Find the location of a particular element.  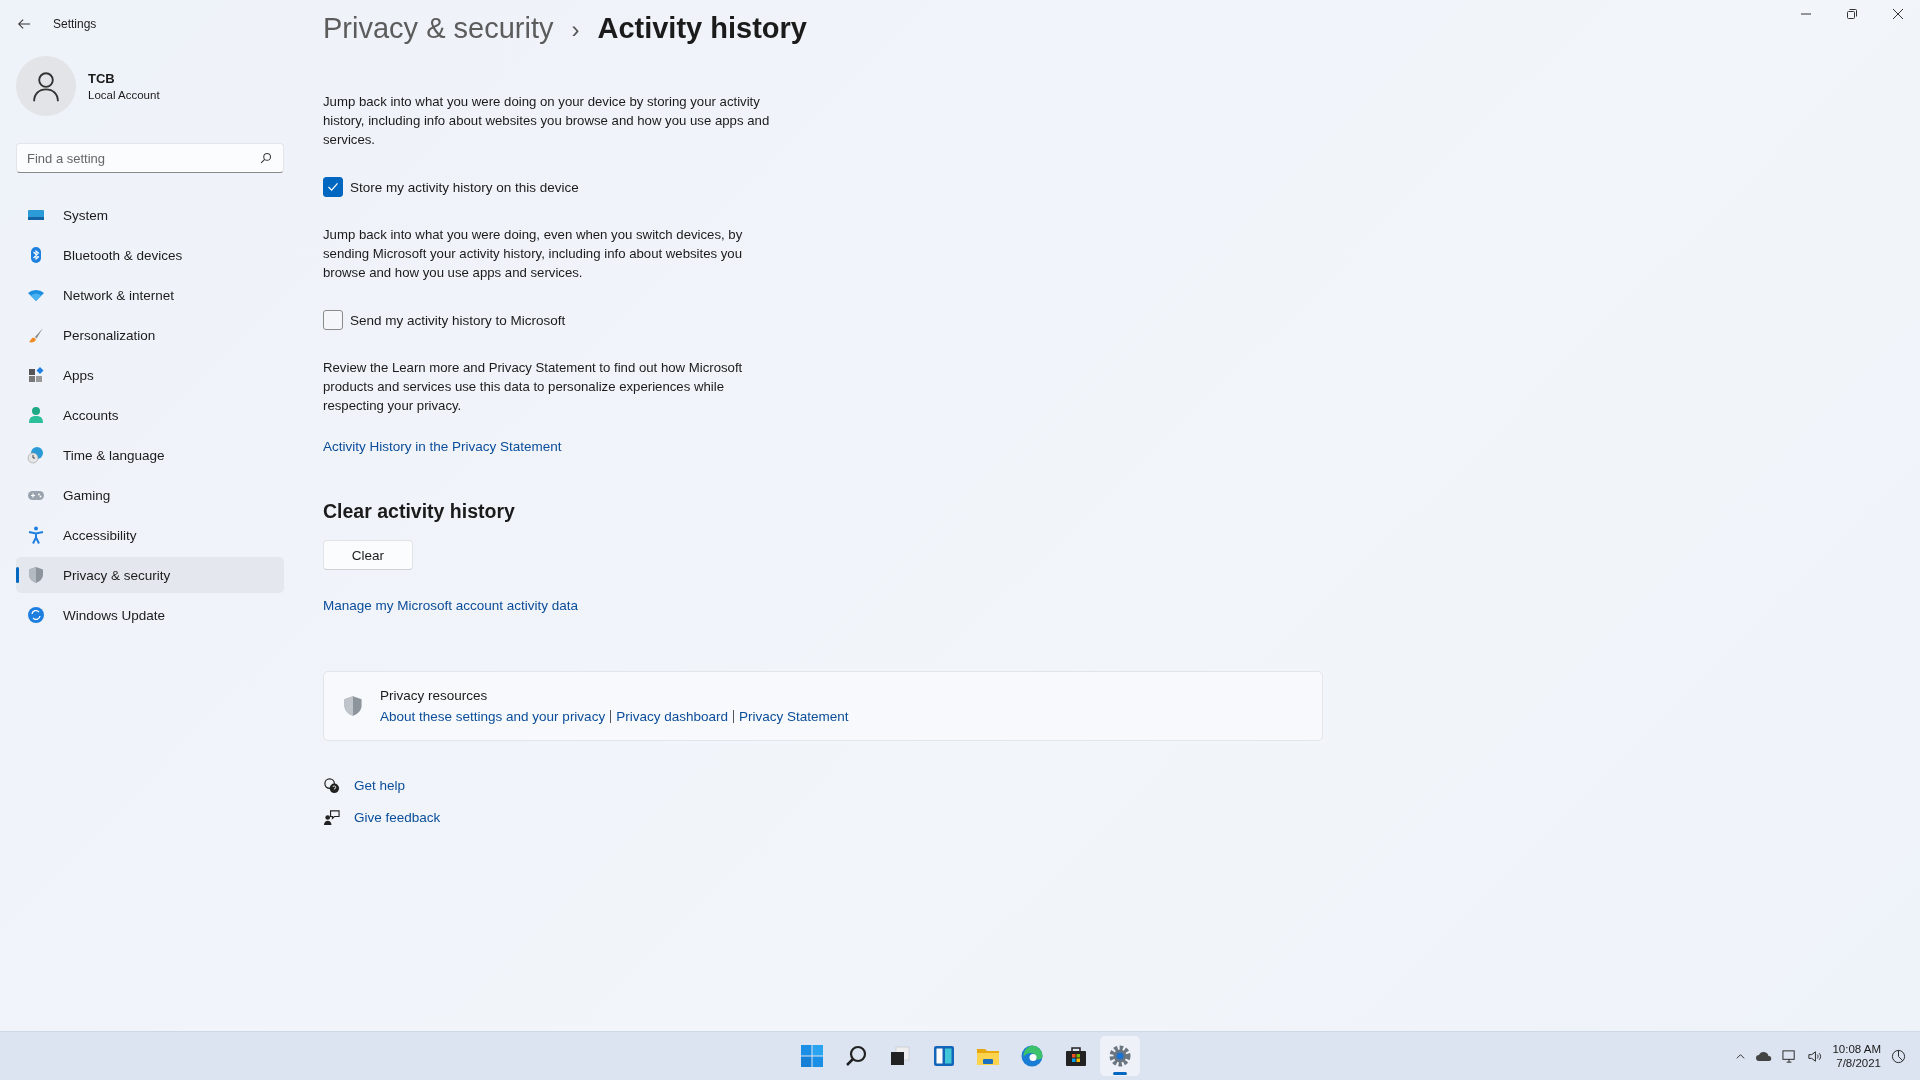

checkbox-label: Send my activity history to Microsoft is located at coordinates (458, 320).